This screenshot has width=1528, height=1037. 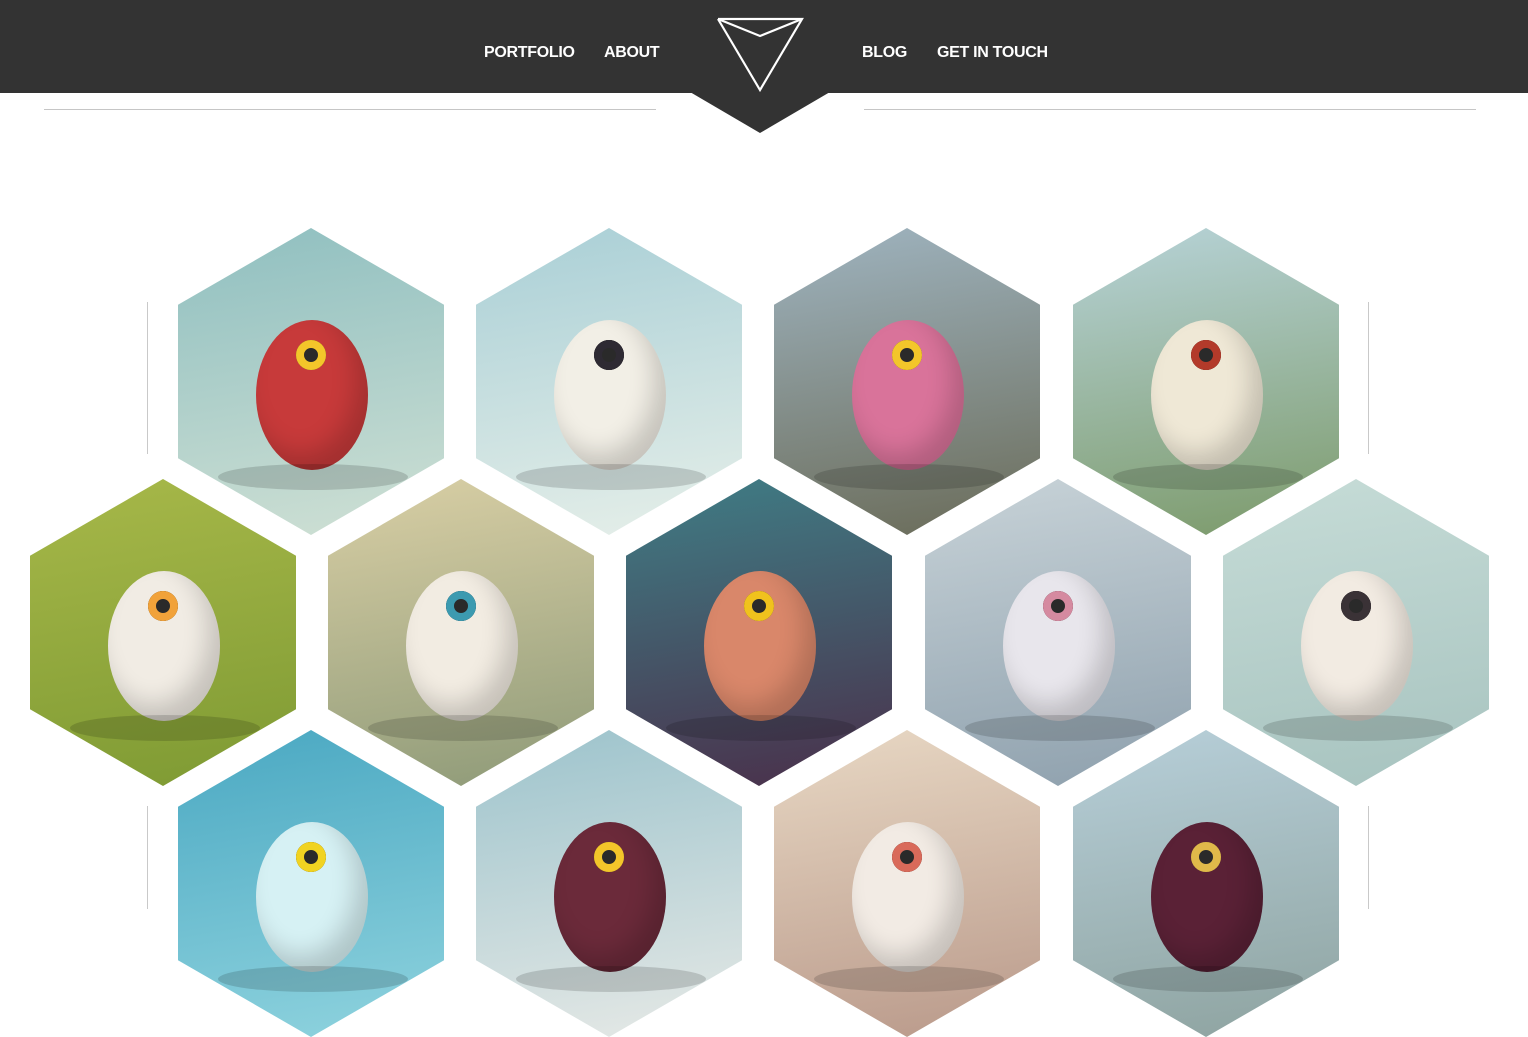 What do you see at coordinates (907, 883) in the screenshot?
I see `portfolio-tile-winged-creature` at bounding box center [907, 883].